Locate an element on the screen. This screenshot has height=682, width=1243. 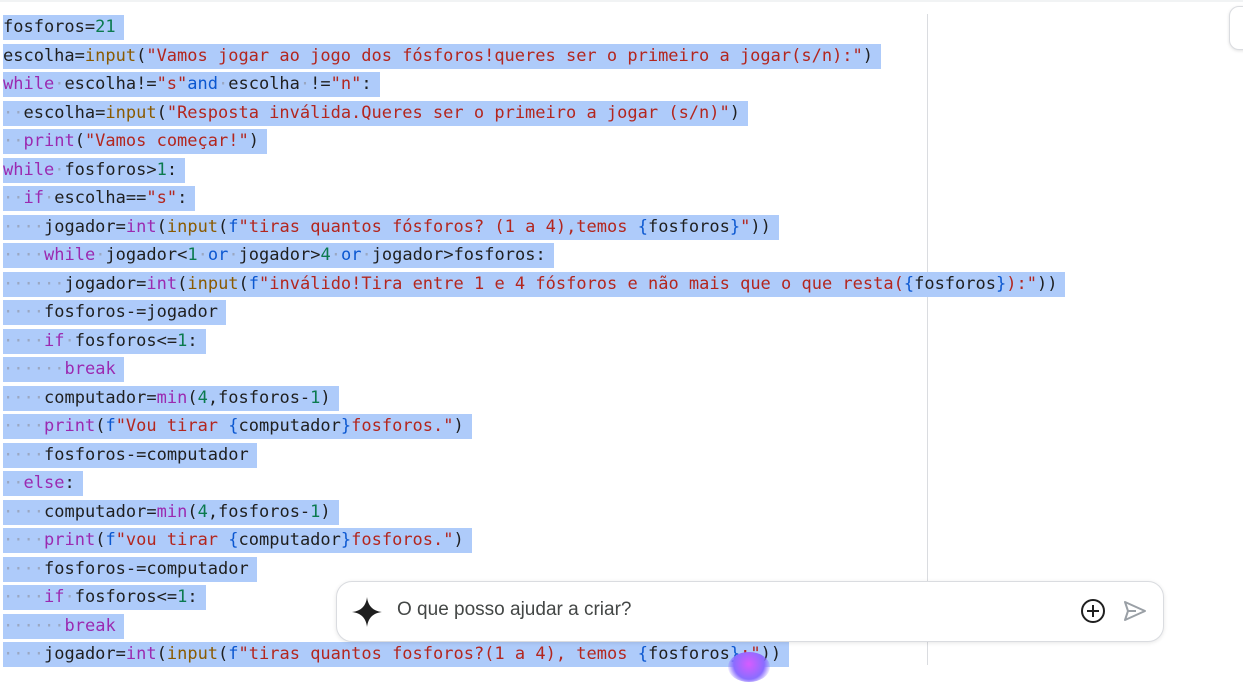
sparkle-icon is located at coordinates (367, 612).